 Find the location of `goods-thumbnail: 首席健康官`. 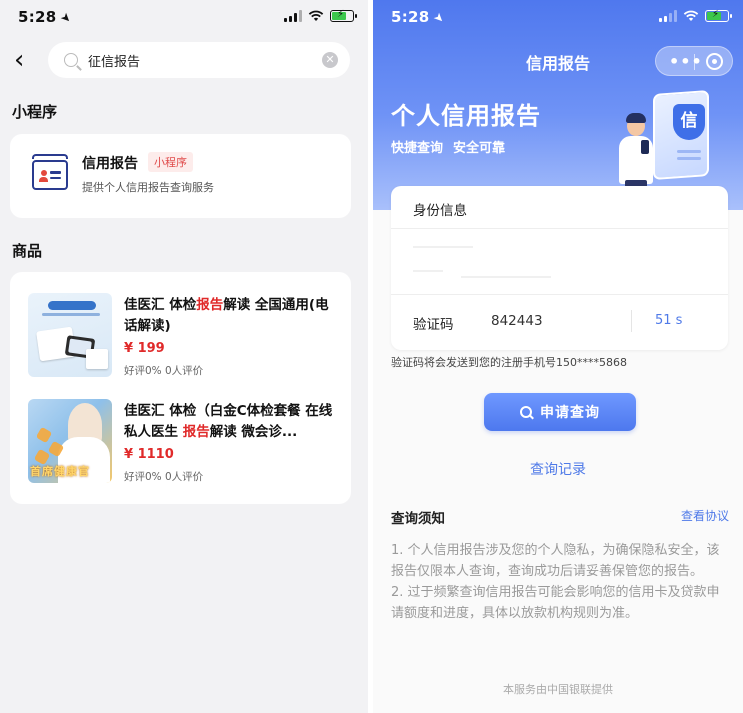

goods-thumbnail: 首席健康官 is located at coordinates (70, 441).